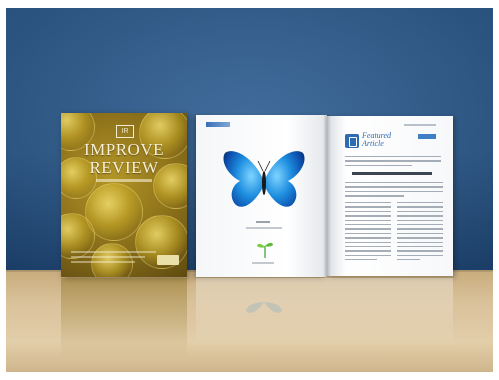 This screenshot has height=380, width=499. Describe the element at coordinates (124, 167) in the screenshot. I see `cover-title-line2: REVIEW` at that location.